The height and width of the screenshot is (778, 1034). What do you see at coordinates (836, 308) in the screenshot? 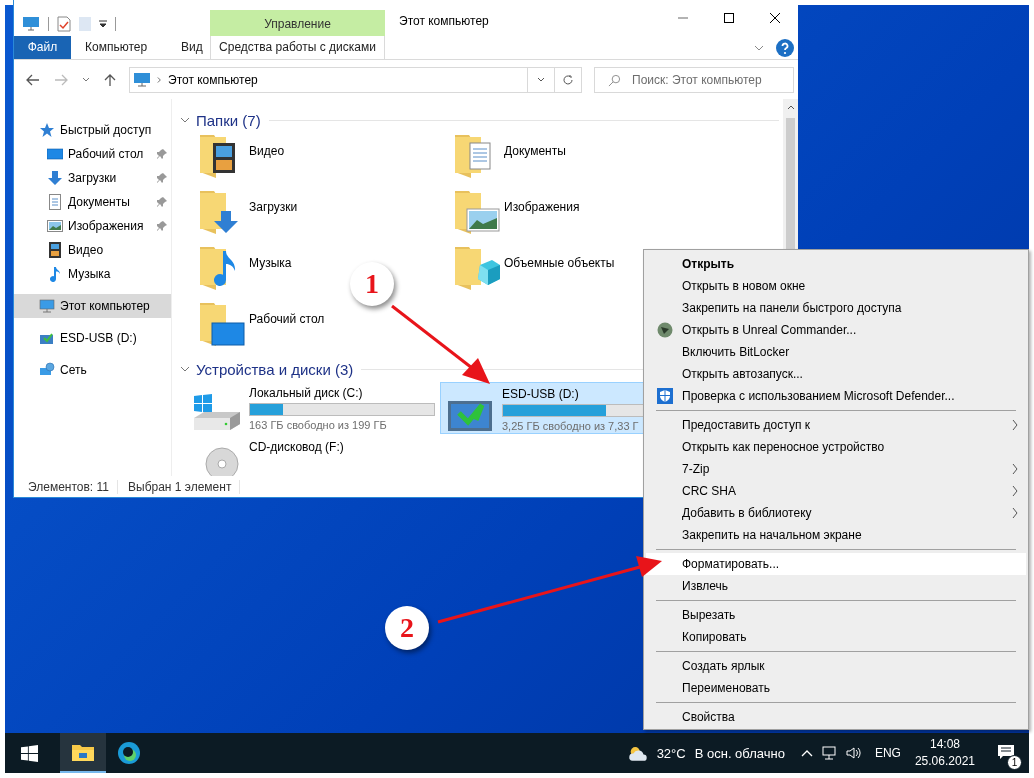
I see `menu-item: Закрепить на панели быстрого доступа` at bounding box center [836, 308].